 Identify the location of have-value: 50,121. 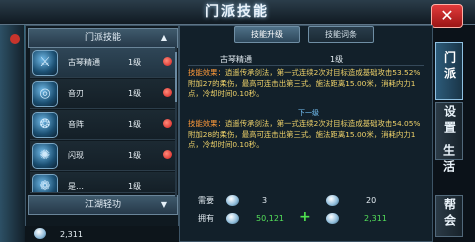
(270, 218).